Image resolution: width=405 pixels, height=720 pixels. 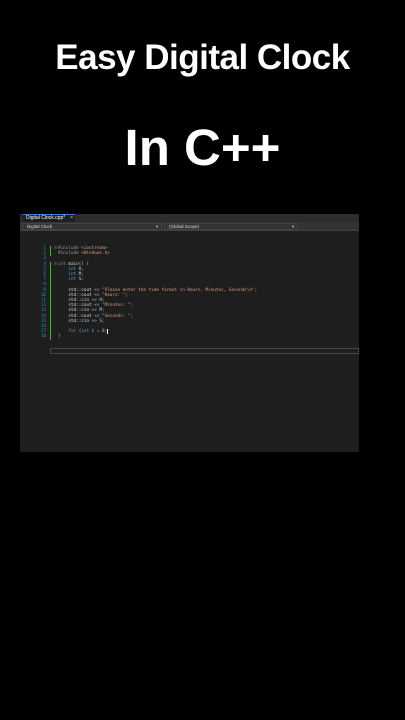 What do you see at coordinates (46, 218) in the screenshot?
I see `tab-label: Digital Clock.cpp*` at bounding box center [46, 218].